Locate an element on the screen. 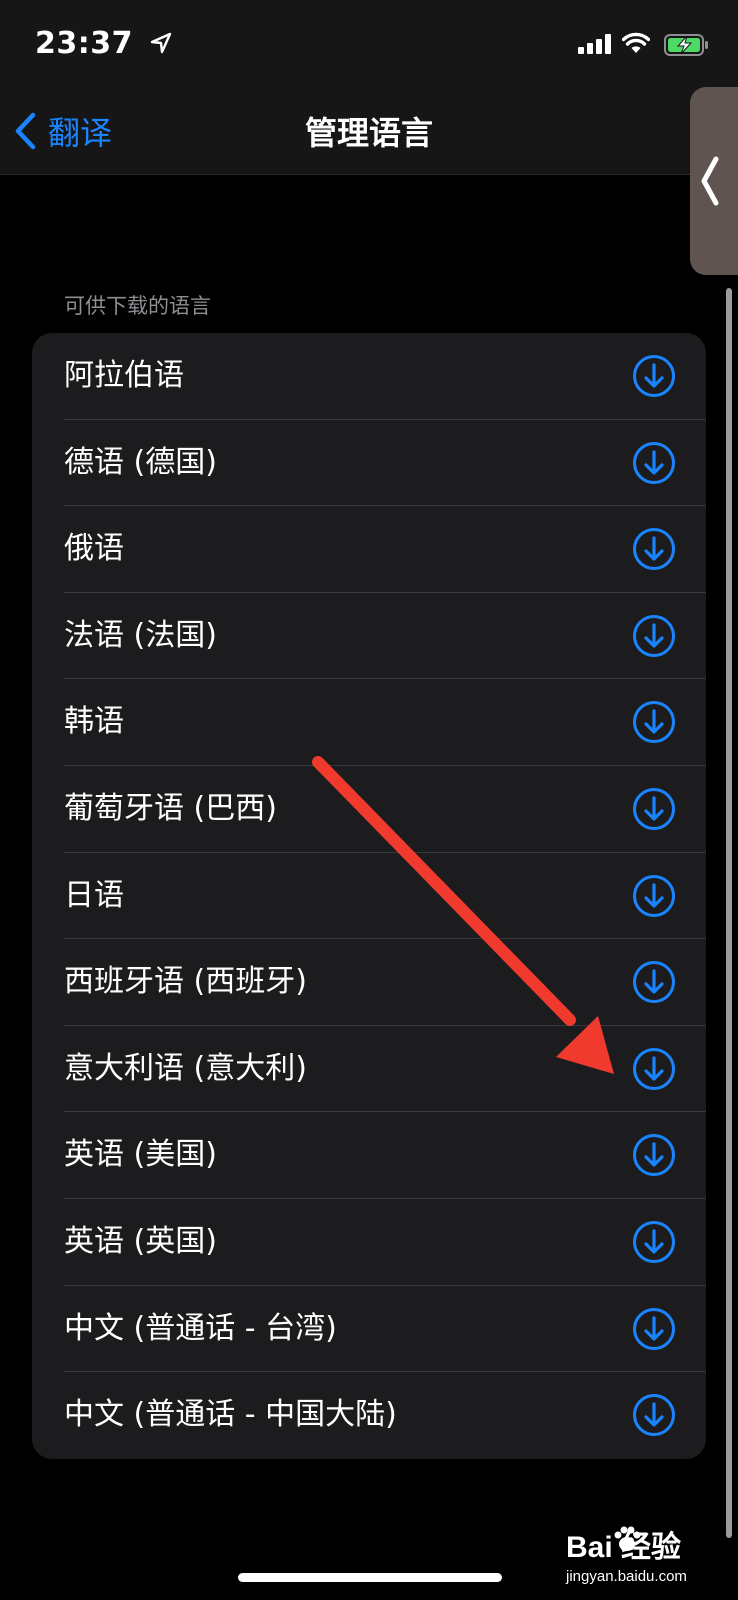 The image size is (738, 1600). language-name: 韩语 is located at coordinates (94, 722).